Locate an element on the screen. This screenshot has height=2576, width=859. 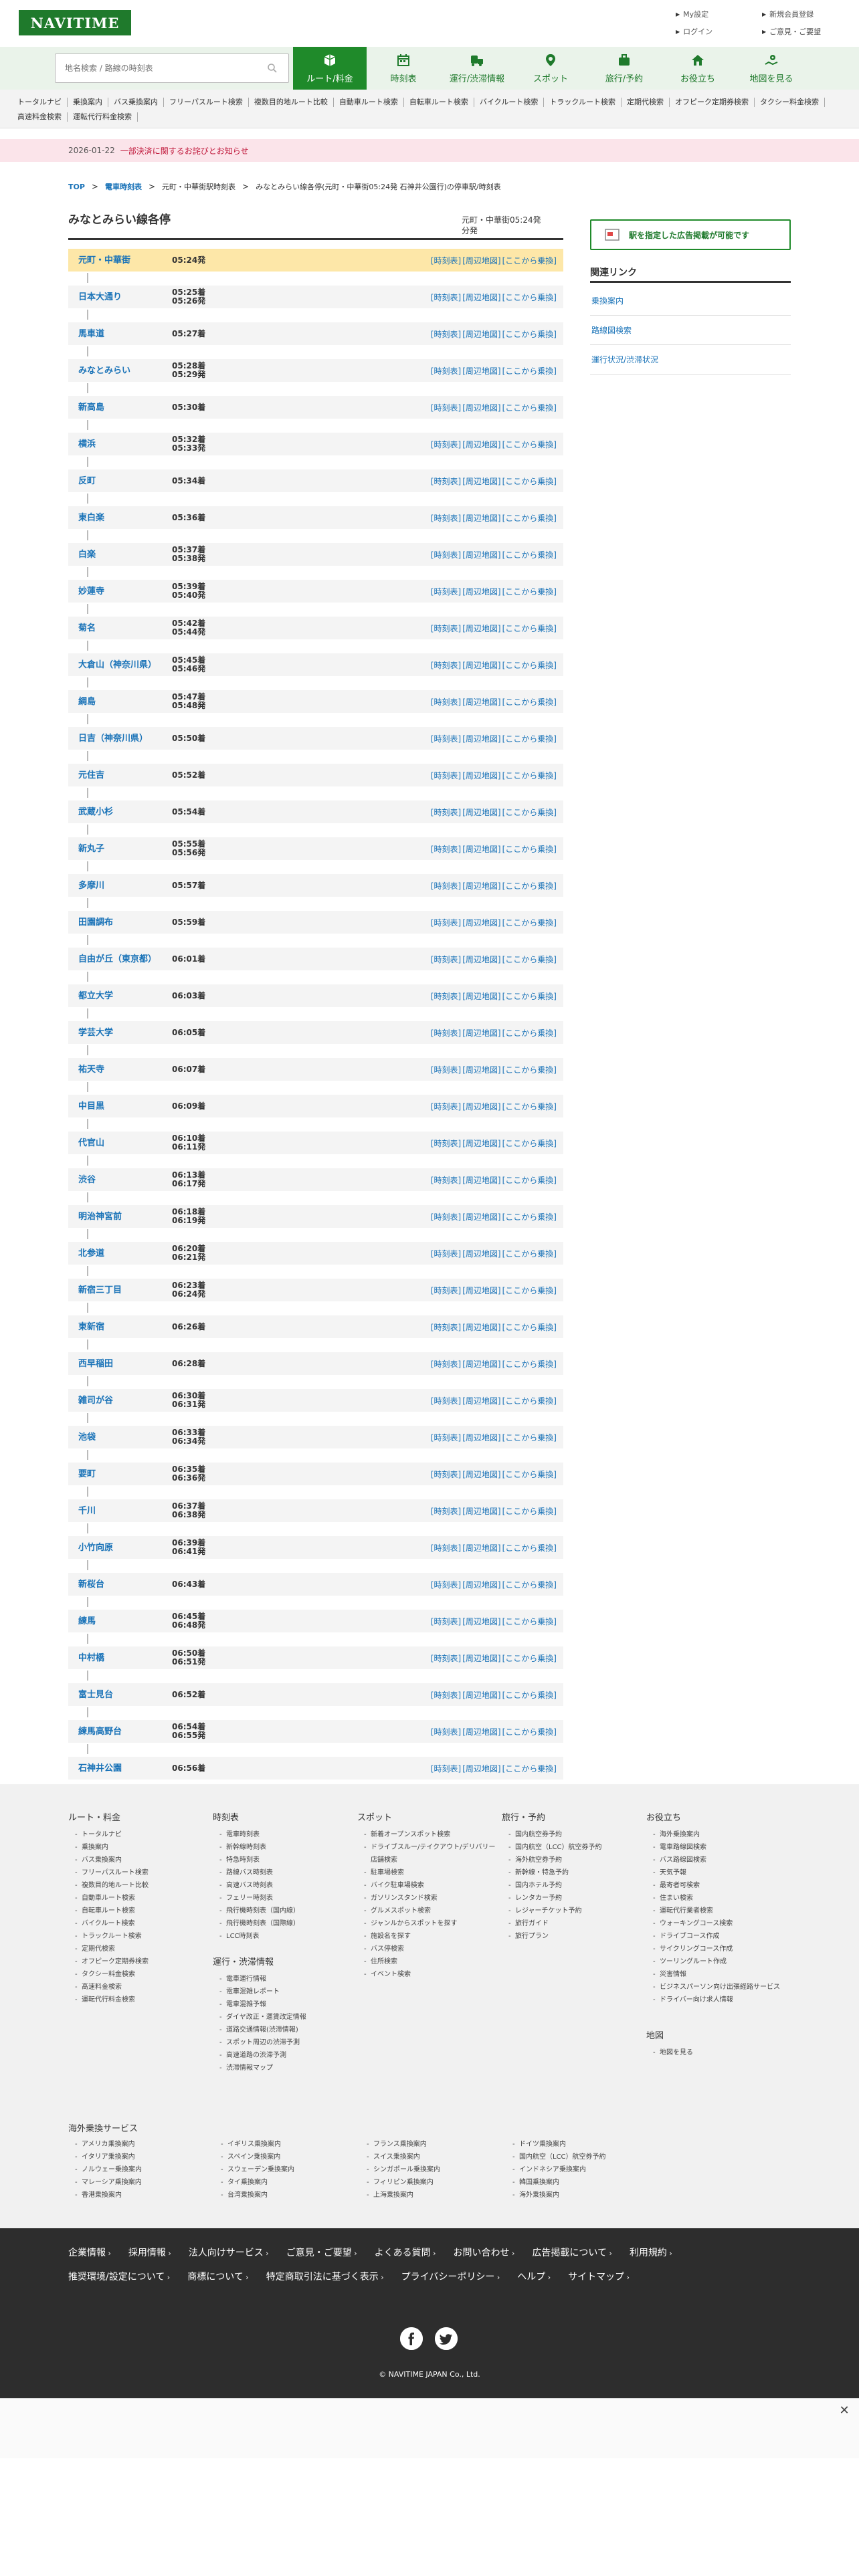
footer-link: 自転車ルート検索 is located at coordinates (135, 1911).